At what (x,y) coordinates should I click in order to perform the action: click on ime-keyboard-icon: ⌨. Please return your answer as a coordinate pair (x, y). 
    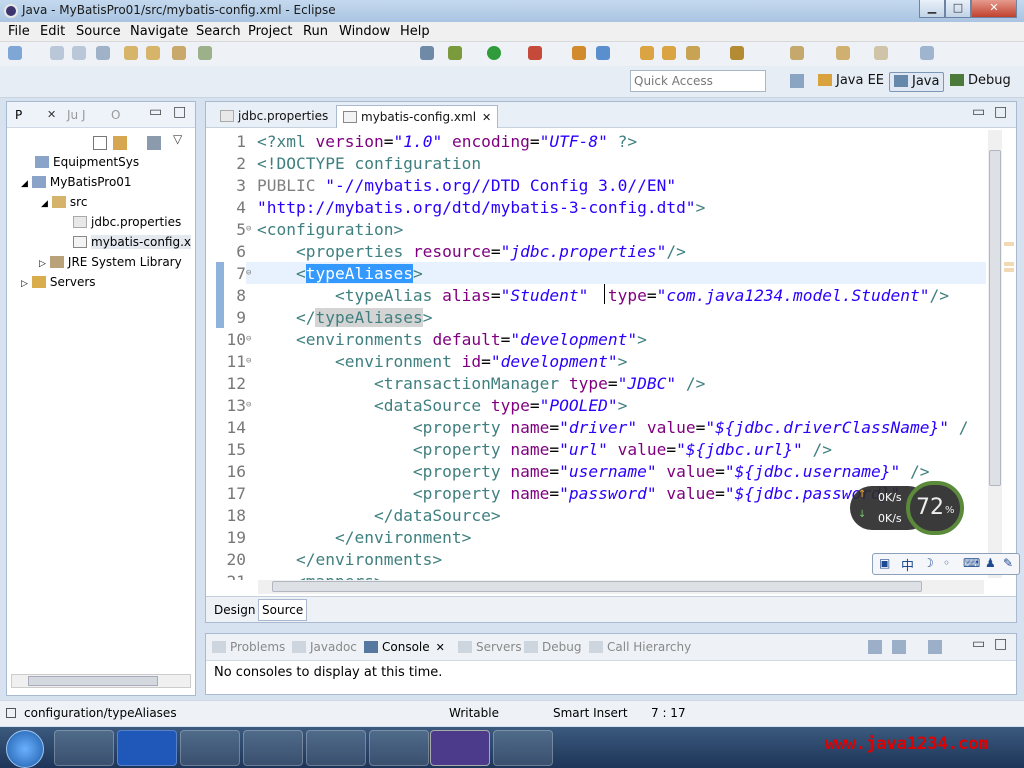
    Looking at the image, I should click on (971, 563).